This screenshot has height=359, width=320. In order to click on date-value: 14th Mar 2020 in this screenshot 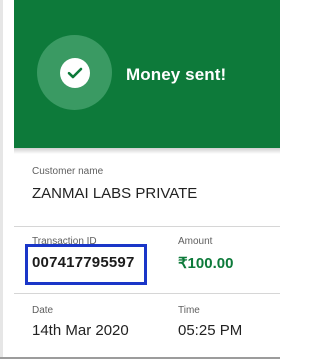, I will do `click(80, 330)`.